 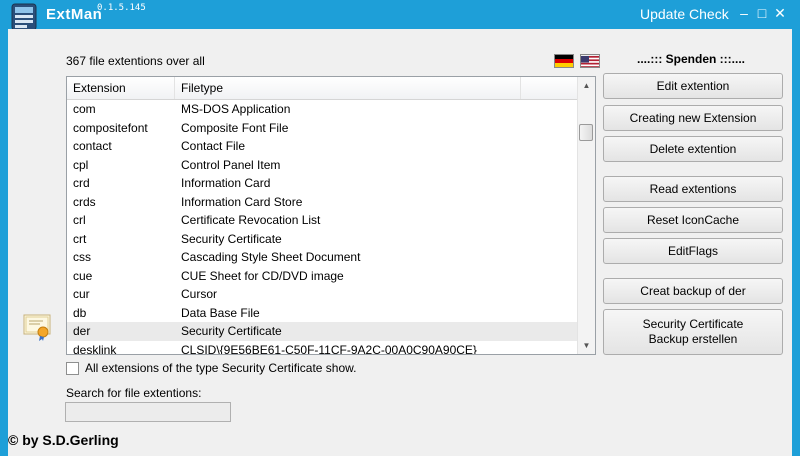 What do you see at coordinates (693, 339) in the screenshot?
I see `cert-backup-line2: Backup erstellen` at bounding box center [693, 339].